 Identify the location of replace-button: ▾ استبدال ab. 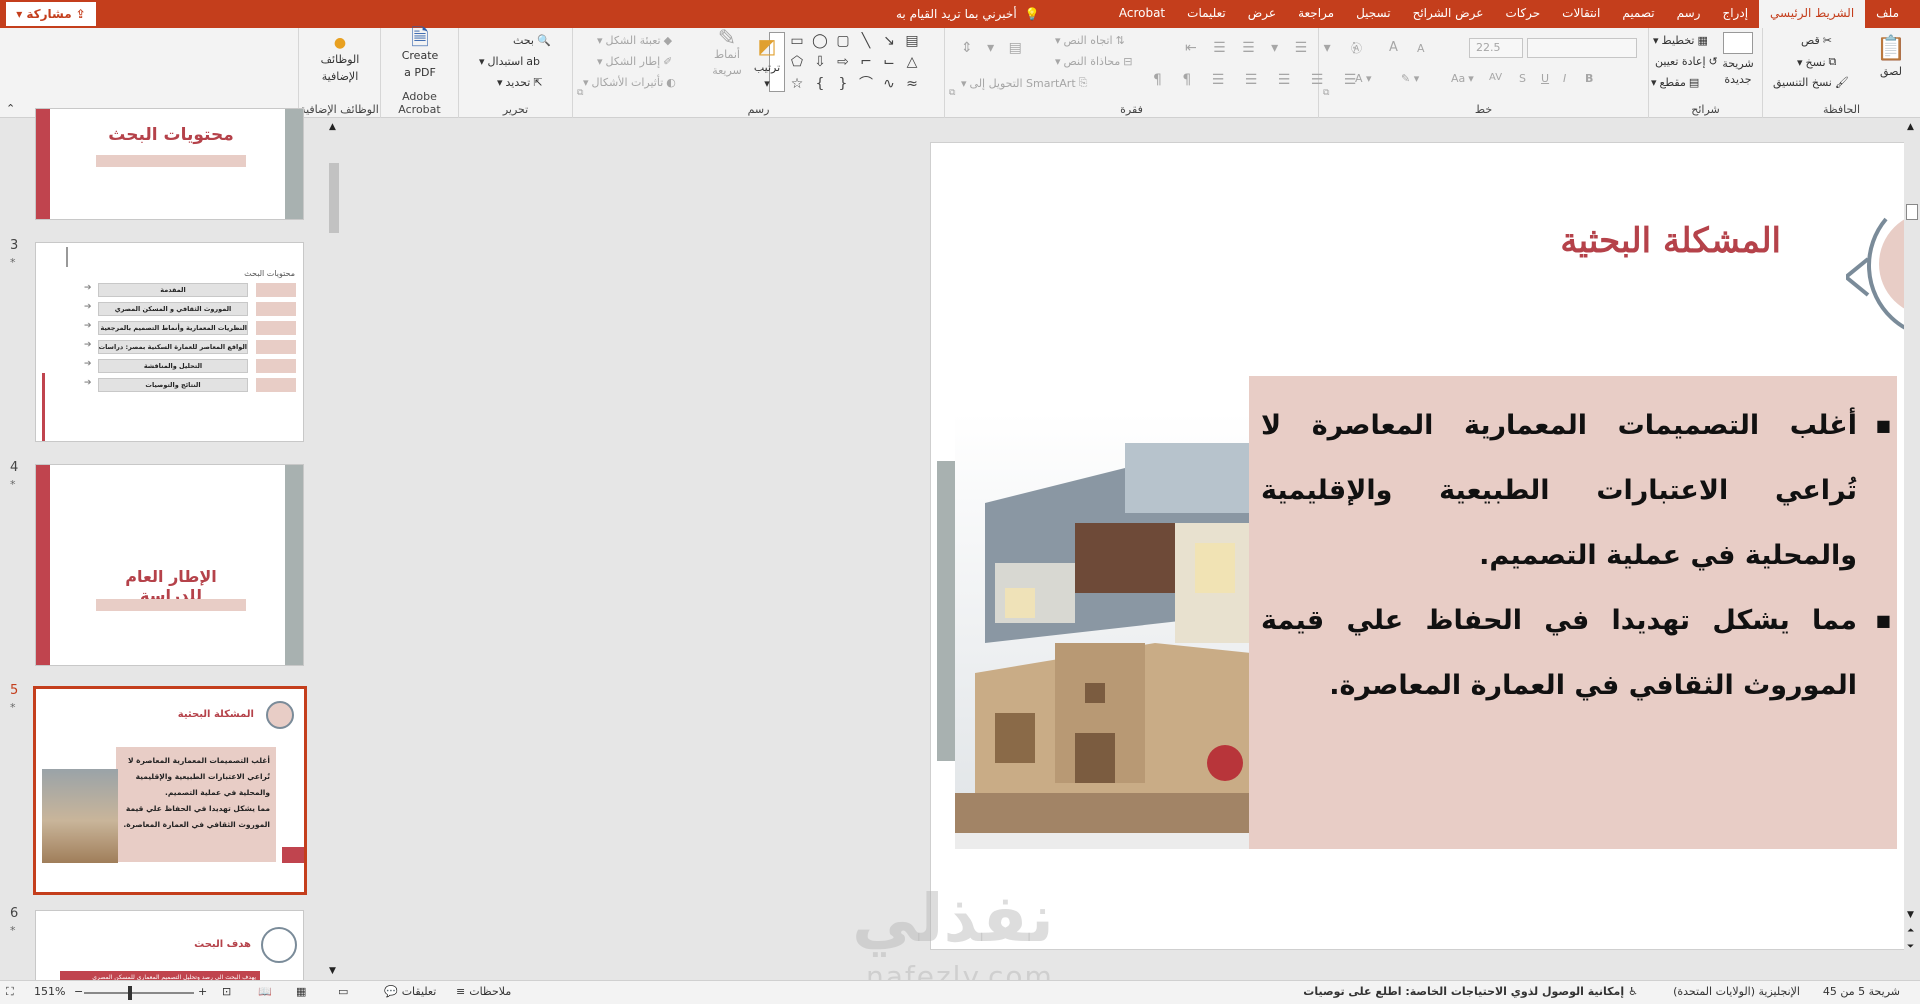
(509, 61).